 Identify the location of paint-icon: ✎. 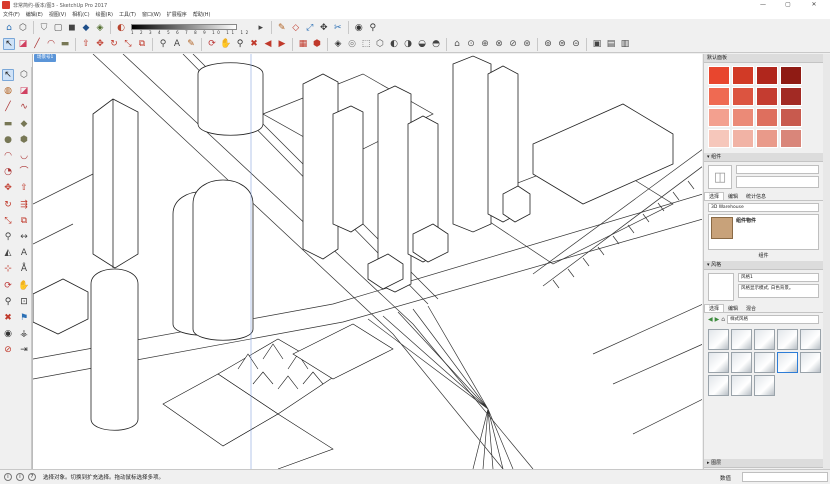
(282, 28).